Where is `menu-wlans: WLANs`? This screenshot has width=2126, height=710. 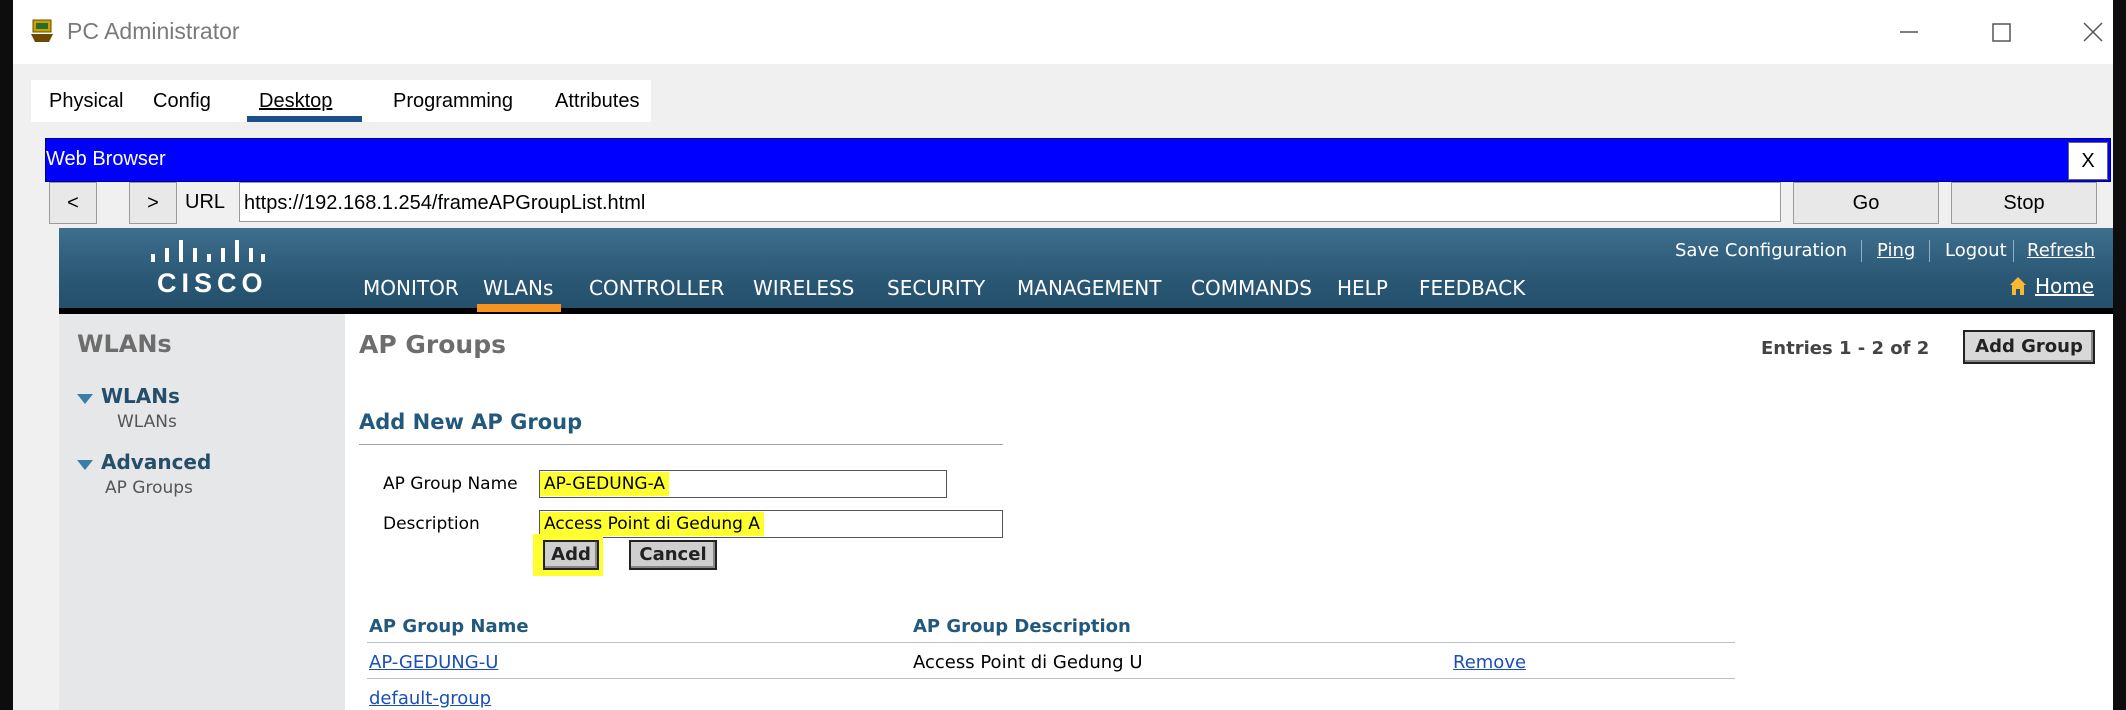
menu-wlans: WLANs is located at coordinates (518, 288).